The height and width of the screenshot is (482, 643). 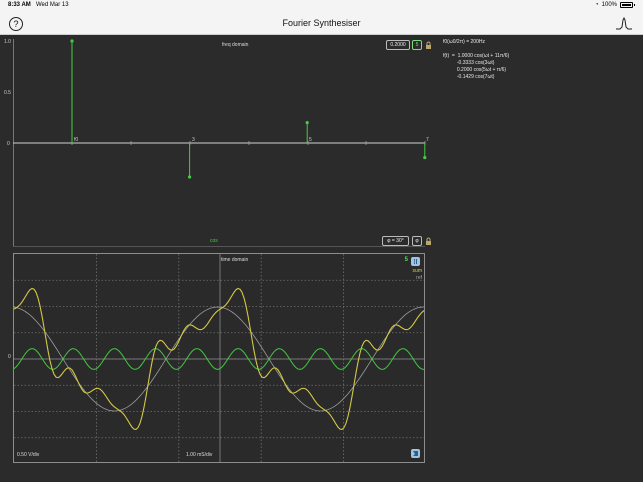 I want to click on status-right: ◔ 100%, so click(x=615, y=5).